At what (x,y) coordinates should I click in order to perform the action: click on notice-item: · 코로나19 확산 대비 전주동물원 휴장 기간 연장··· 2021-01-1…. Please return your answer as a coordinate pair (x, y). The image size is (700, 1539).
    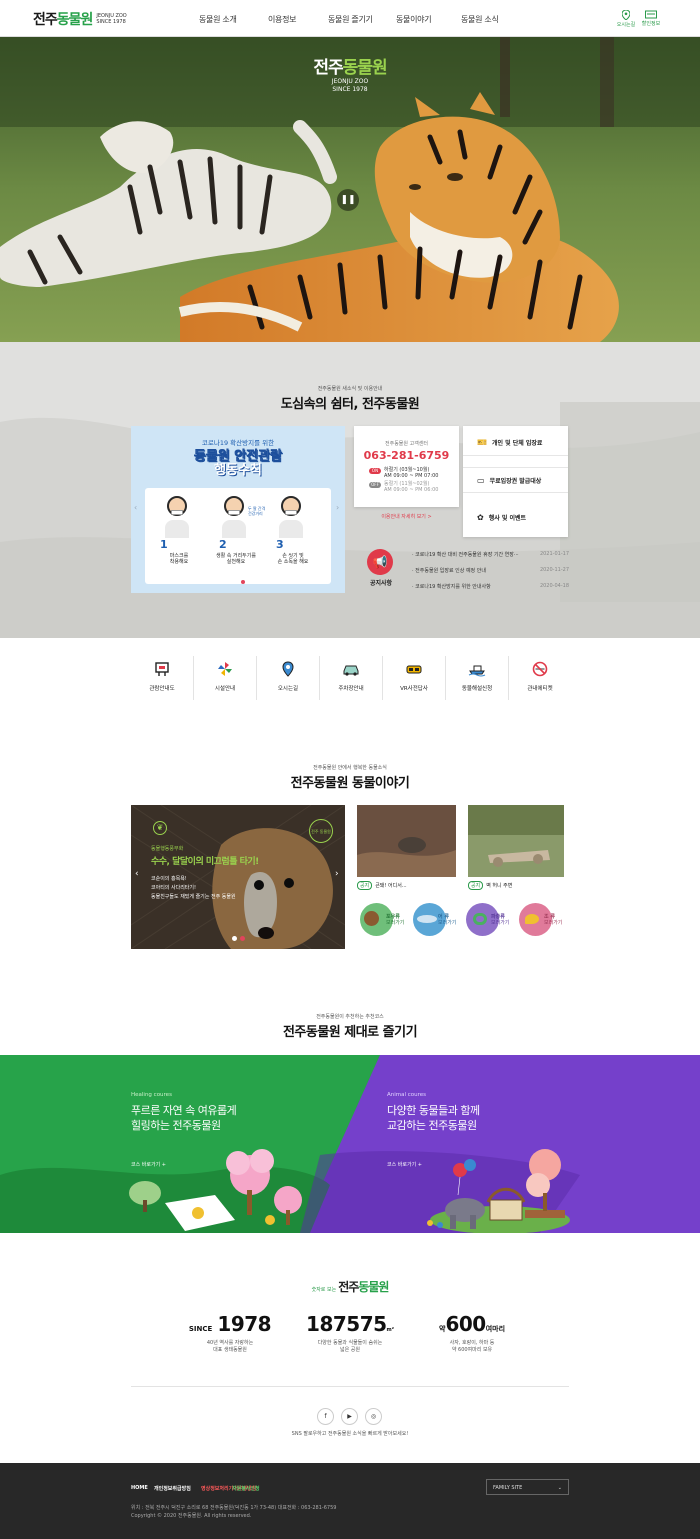
    Looking at the image, I should click on (490, 554).